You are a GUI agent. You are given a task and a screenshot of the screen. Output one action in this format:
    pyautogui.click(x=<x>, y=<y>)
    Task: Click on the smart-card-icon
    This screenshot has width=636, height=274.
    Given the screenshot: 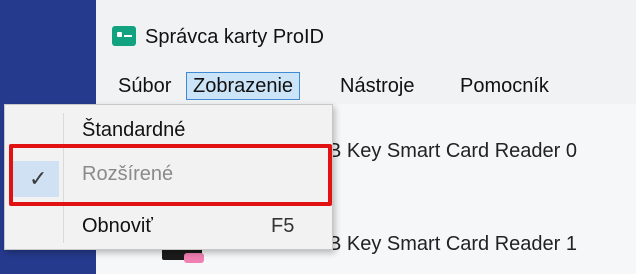 What is the action you would take?
    pyautogui.click(x=124, y=36)
    